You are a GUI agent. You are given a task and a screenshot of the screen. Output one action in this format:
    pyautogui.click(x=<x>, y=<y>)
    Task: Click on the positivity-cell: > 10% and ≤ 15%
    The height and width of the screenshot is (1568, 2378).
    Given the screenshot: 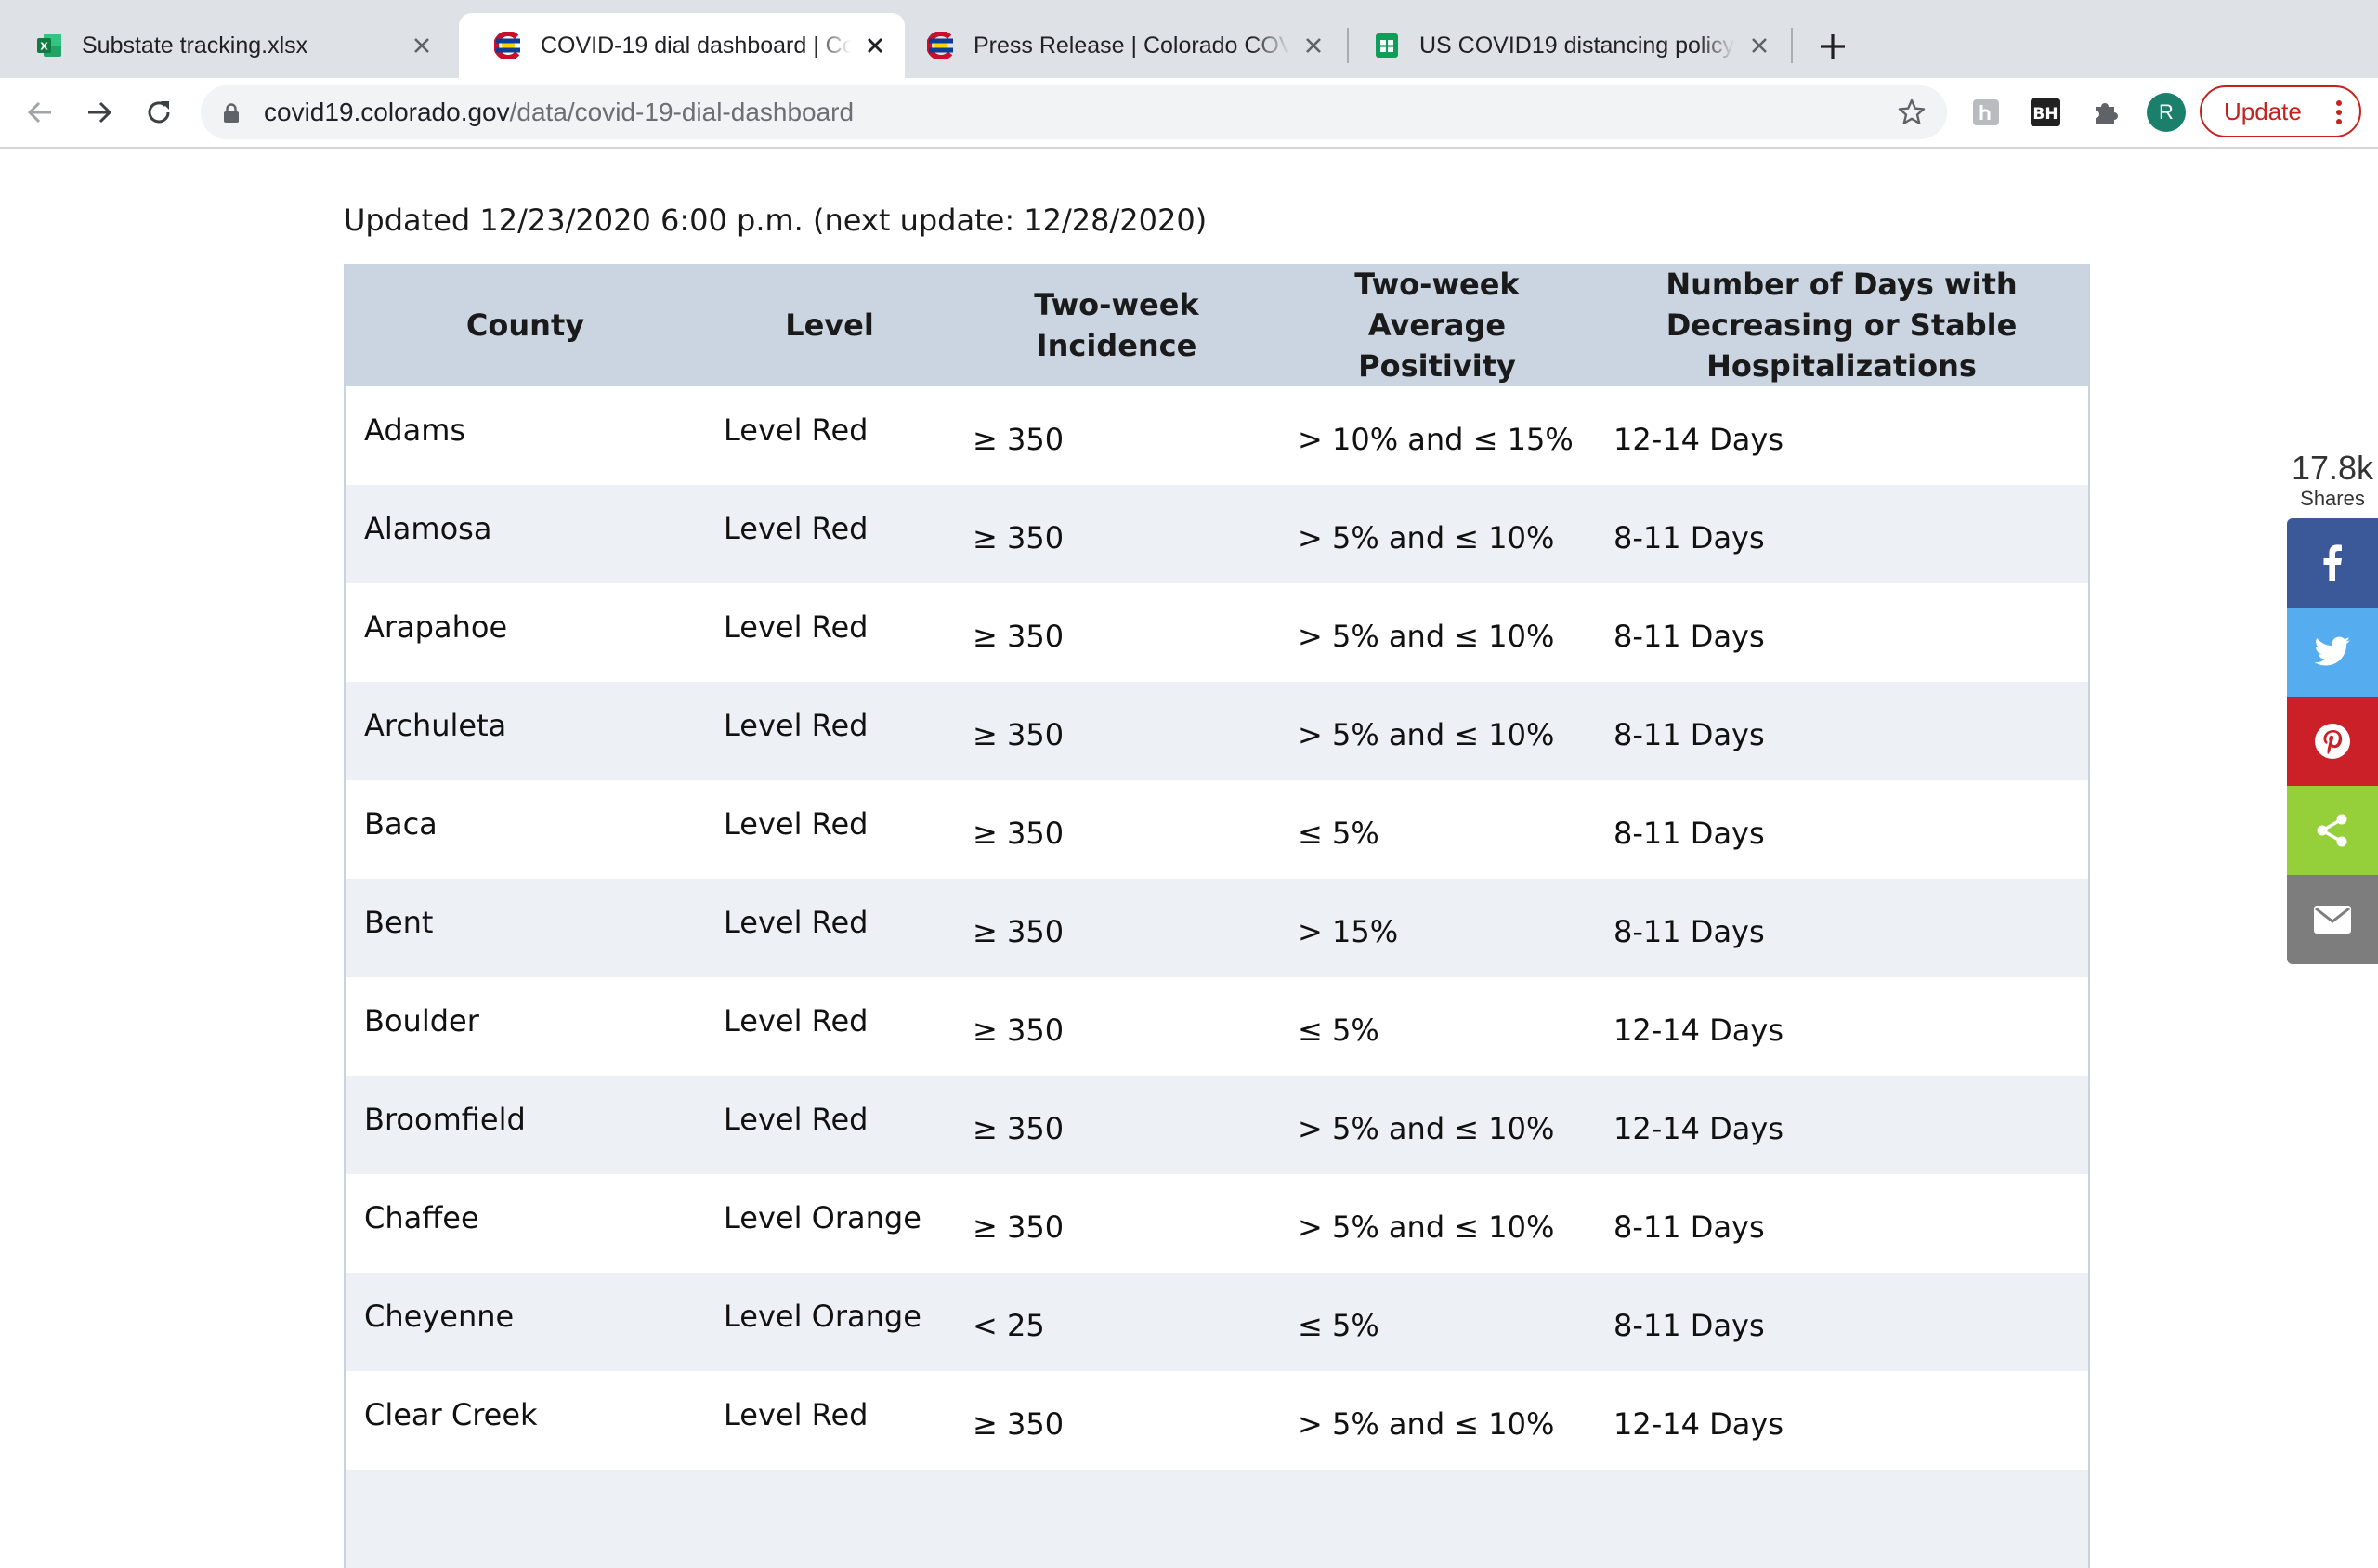 What is the action you would take?
    pyautogui.click(x=1437, y=435)
    